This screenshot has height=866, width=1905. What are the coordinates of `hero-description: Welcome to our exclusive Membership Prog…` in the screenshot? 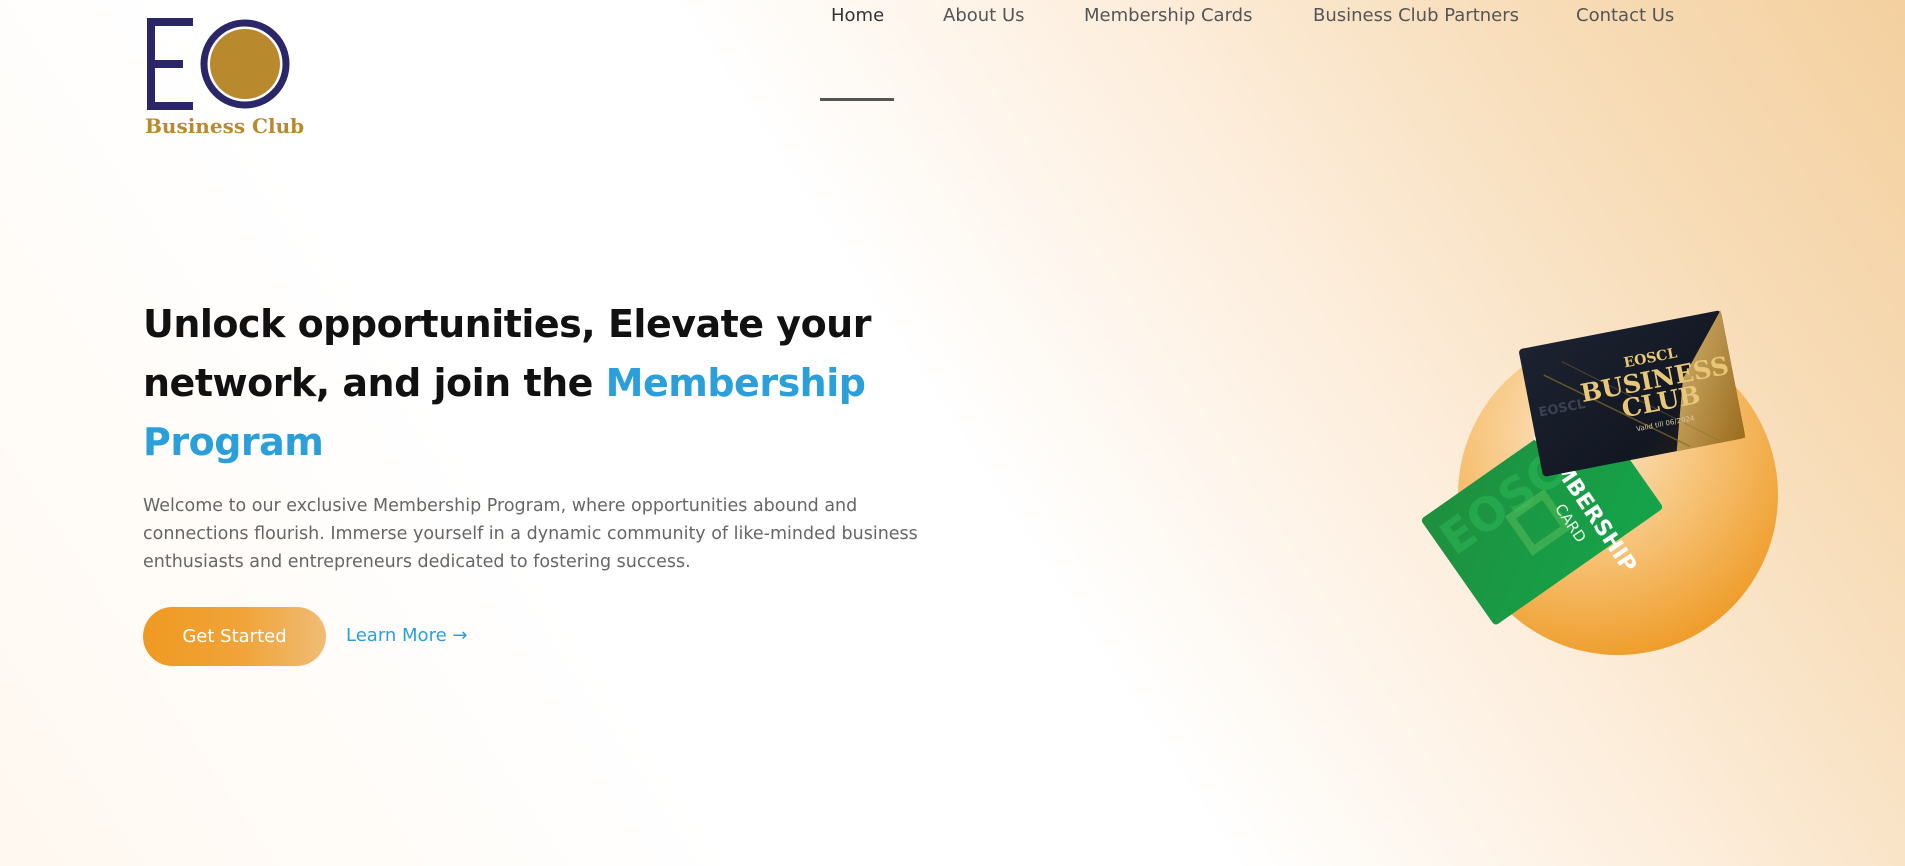 It's located at (530, 534).